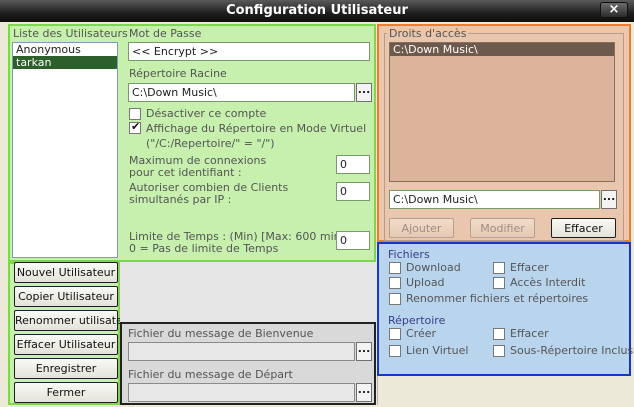 Image resolution: width=634 pixels, height=407 pixels. I want to click on max-connections-label-2: pour cet identifiant :, so click(185, 172).